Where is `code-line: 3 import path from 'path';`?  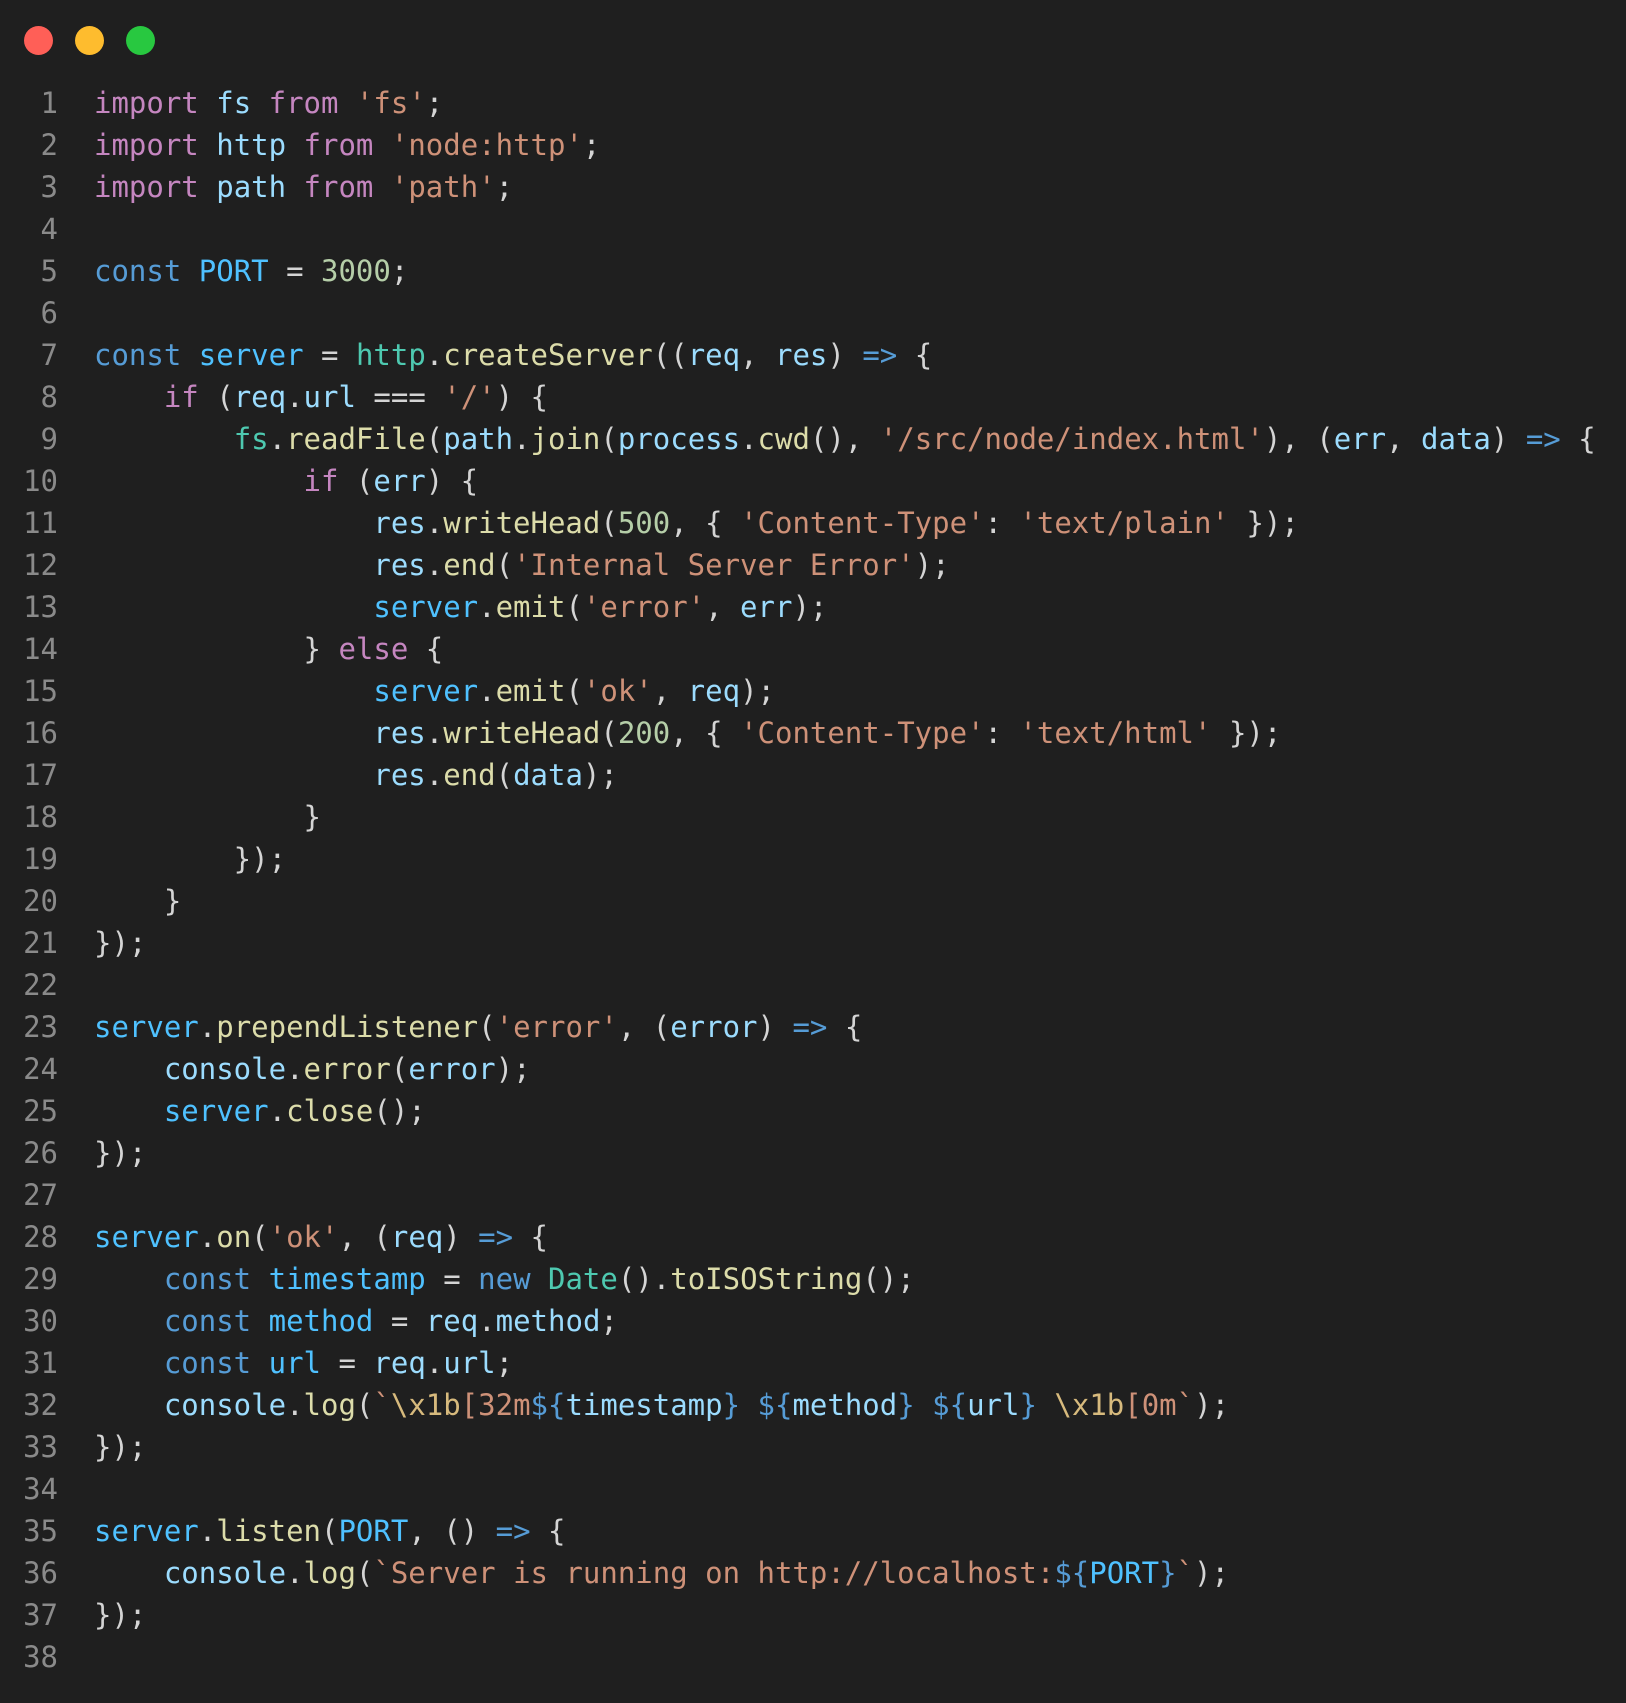
code-line: 3 import path from 'path'; is located at coordinates (813, 187).